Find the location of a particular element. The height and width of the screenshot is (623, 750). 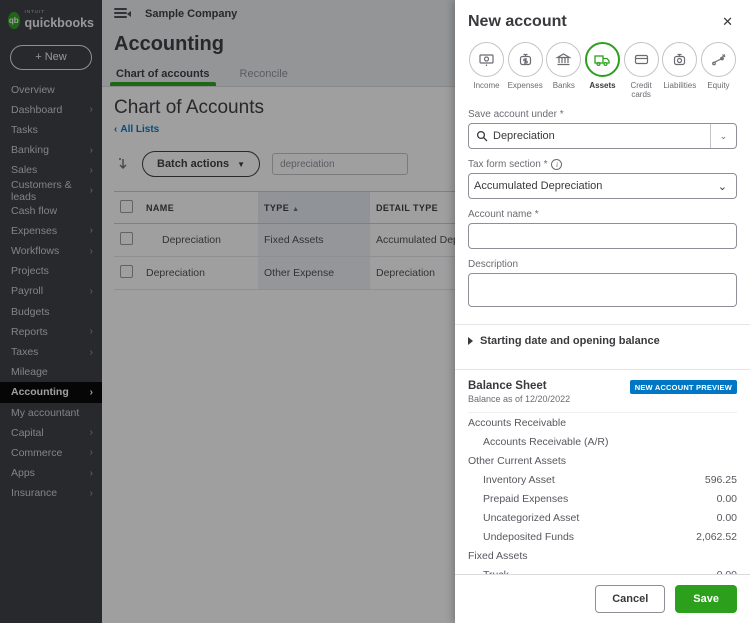

description-input is located at coordinates (602, 290).